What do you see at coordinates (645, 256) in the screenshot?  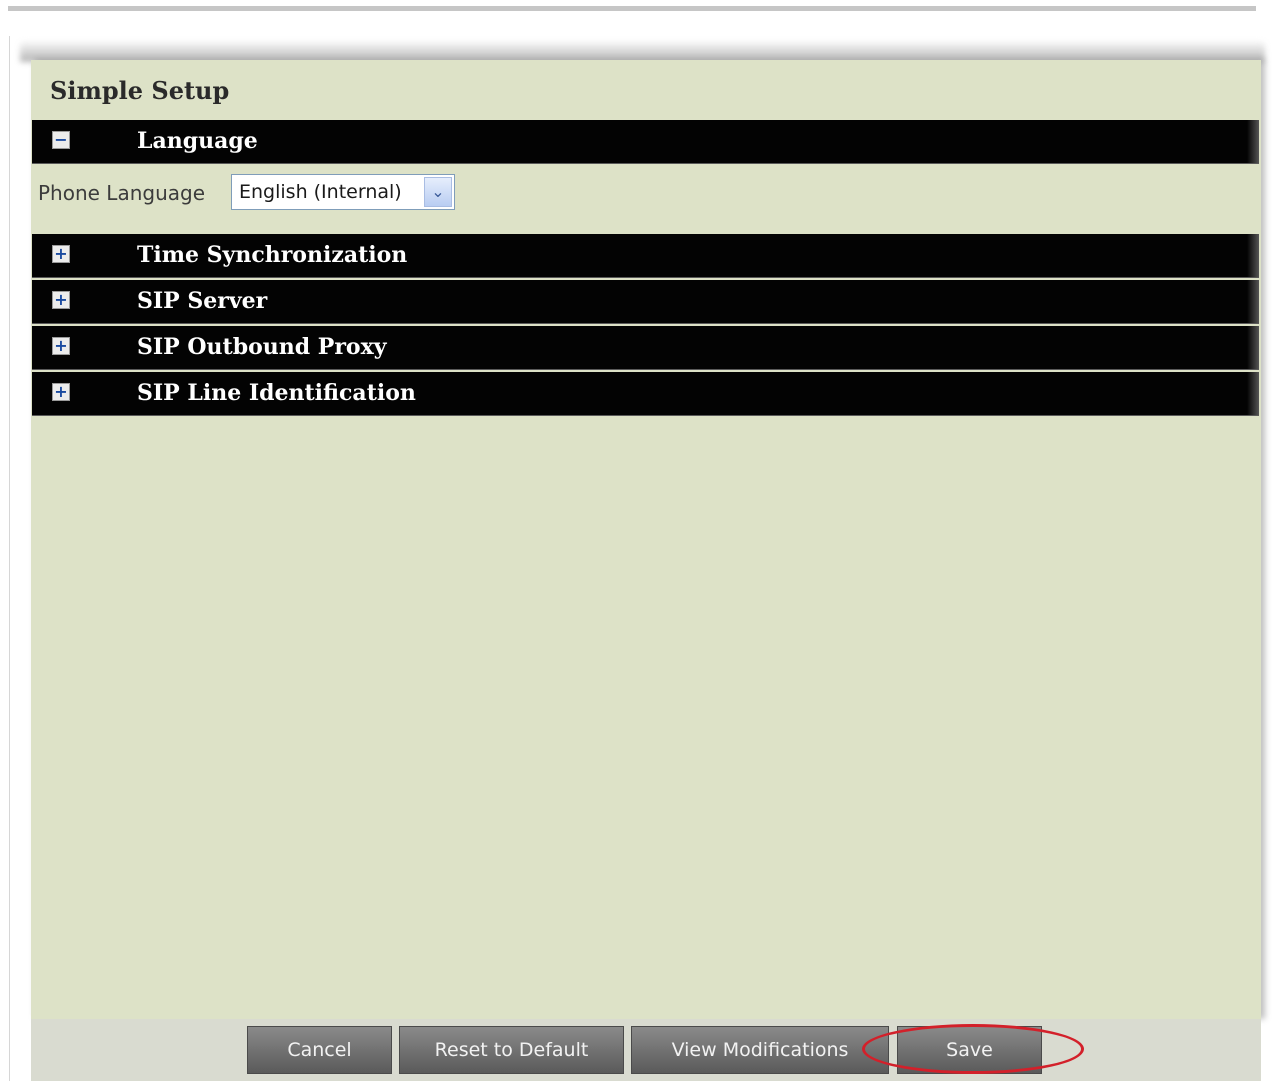 I see `section-time-synchronization-header: + Time Synchronization` at bounding box center [645, 256].